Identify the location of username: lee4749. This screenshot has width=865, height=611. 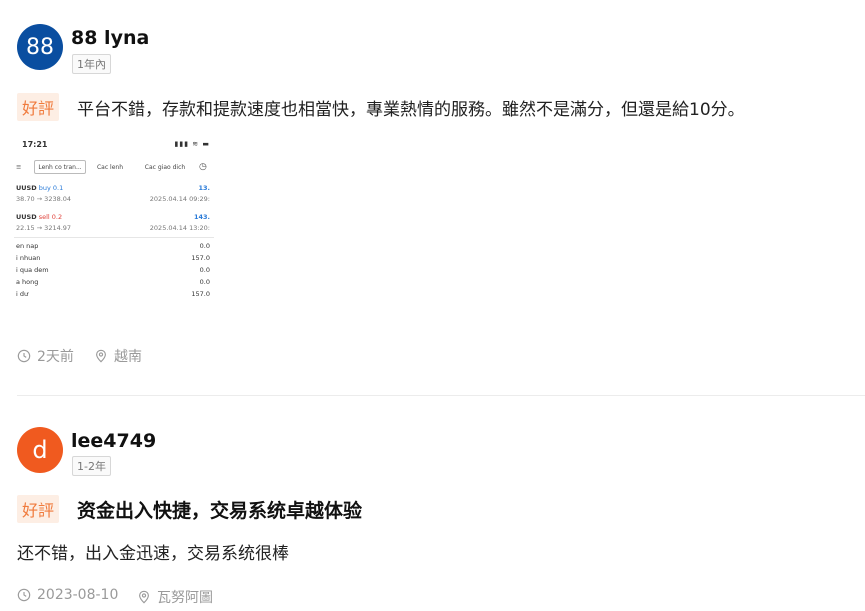
(113, 441).